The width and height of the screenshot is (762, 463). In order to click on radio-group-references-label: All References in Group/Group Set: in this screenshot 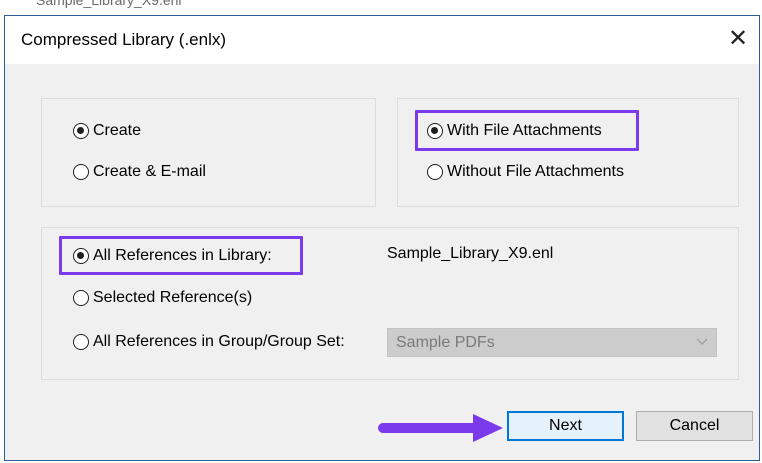, I will do `click(219, 341)`.